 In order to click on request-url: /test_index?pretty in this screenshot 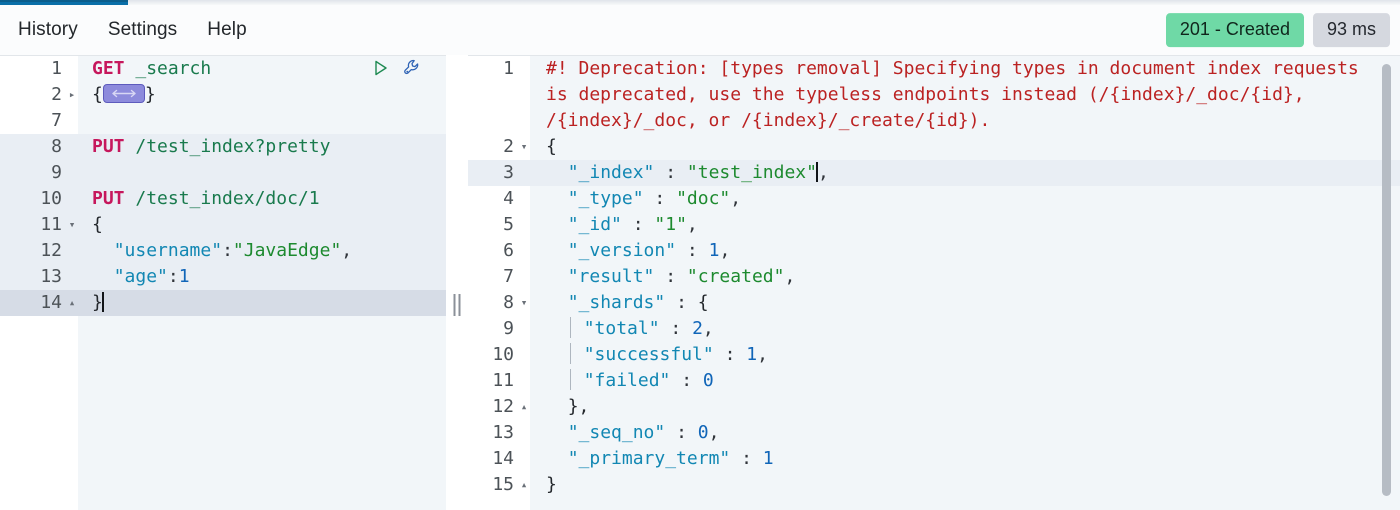, I will do `click(233, 146)`.